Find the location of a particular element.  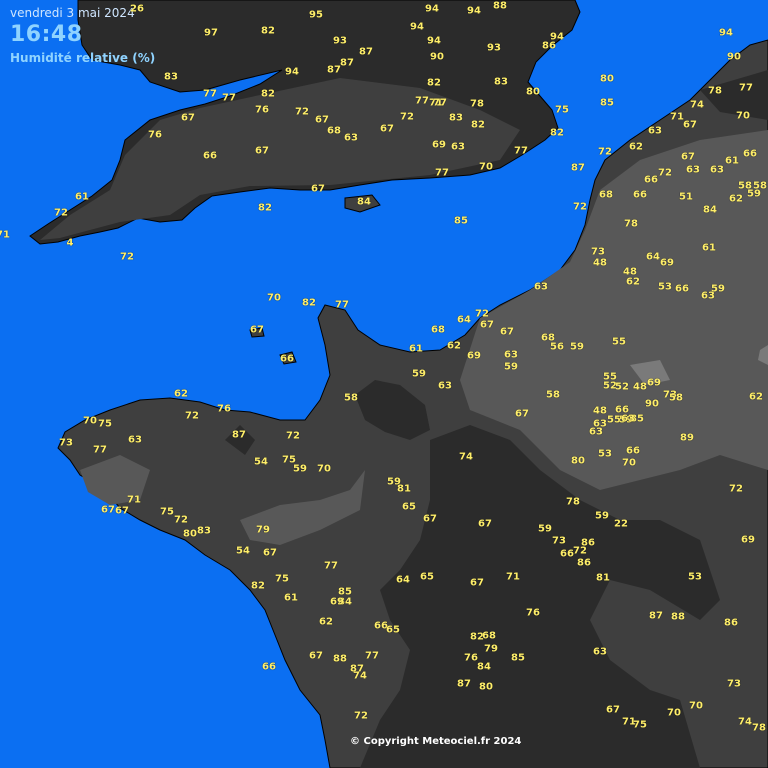

humidity-value: 64 is located at coordinates (464, 320).